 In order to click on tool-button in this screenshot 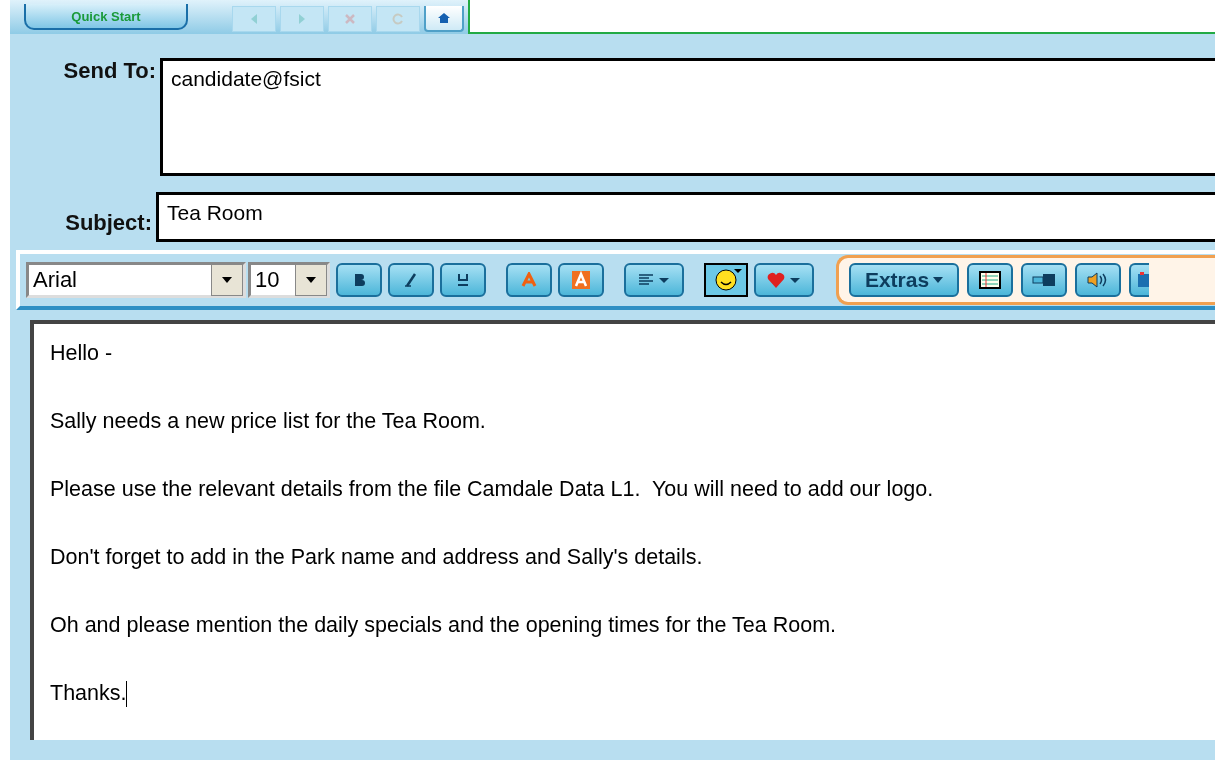, I will do `click(1044, 280)`.